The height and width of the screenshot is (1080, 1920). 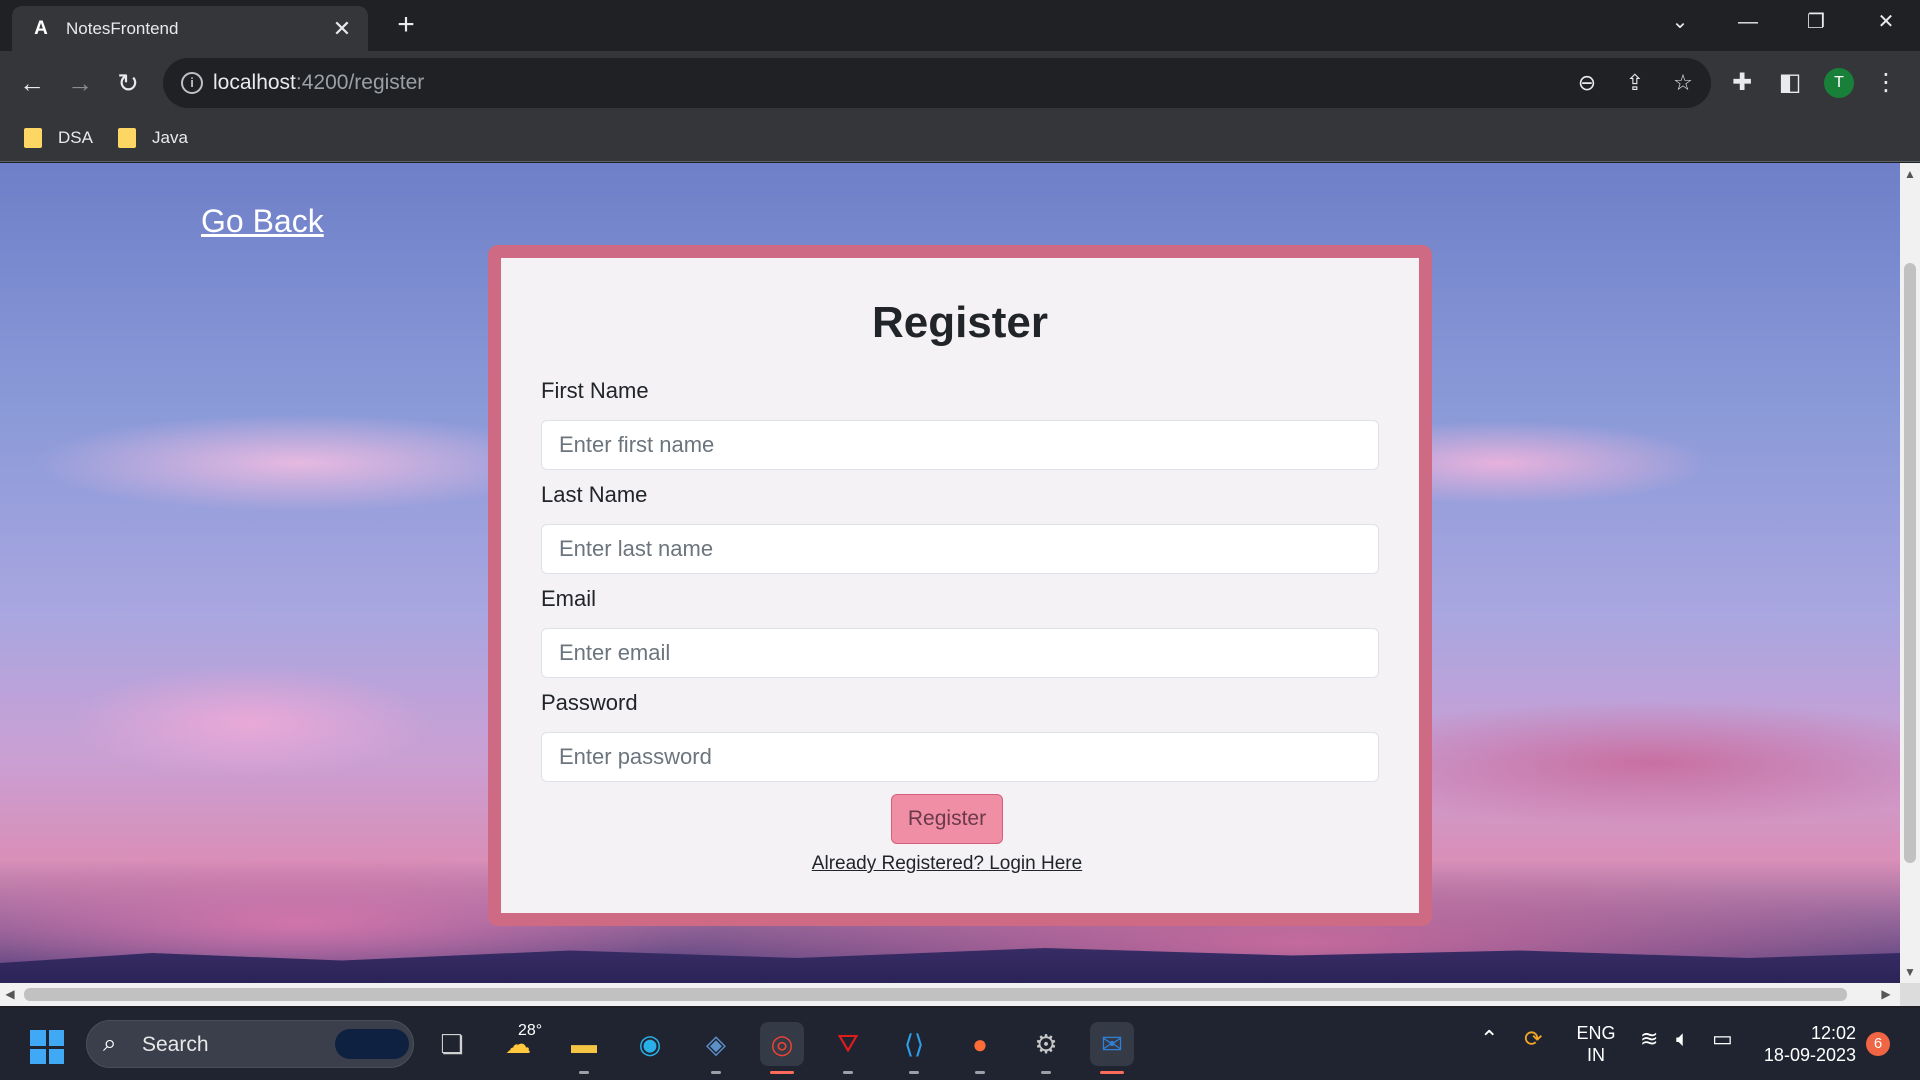 What do you see at coordinates (960, 549) in the screenshot?
I see `last-name-input` at bounding box center [960, 549].